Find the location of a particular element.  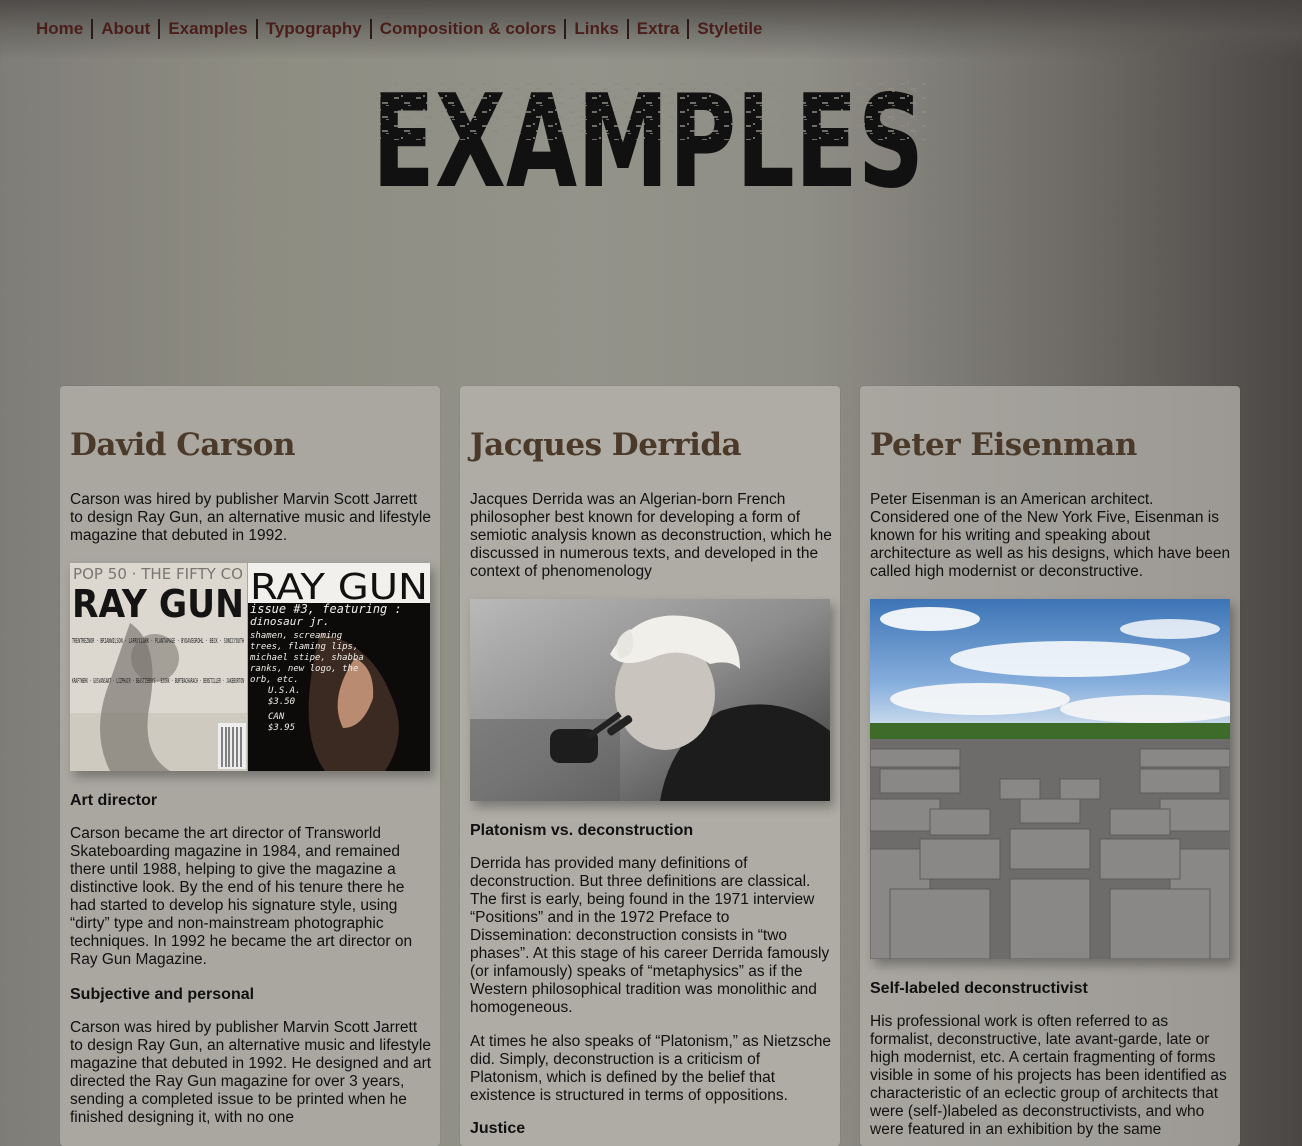

raygun-right-line1: dinosaur jr. is located at coordinates (289, 621).